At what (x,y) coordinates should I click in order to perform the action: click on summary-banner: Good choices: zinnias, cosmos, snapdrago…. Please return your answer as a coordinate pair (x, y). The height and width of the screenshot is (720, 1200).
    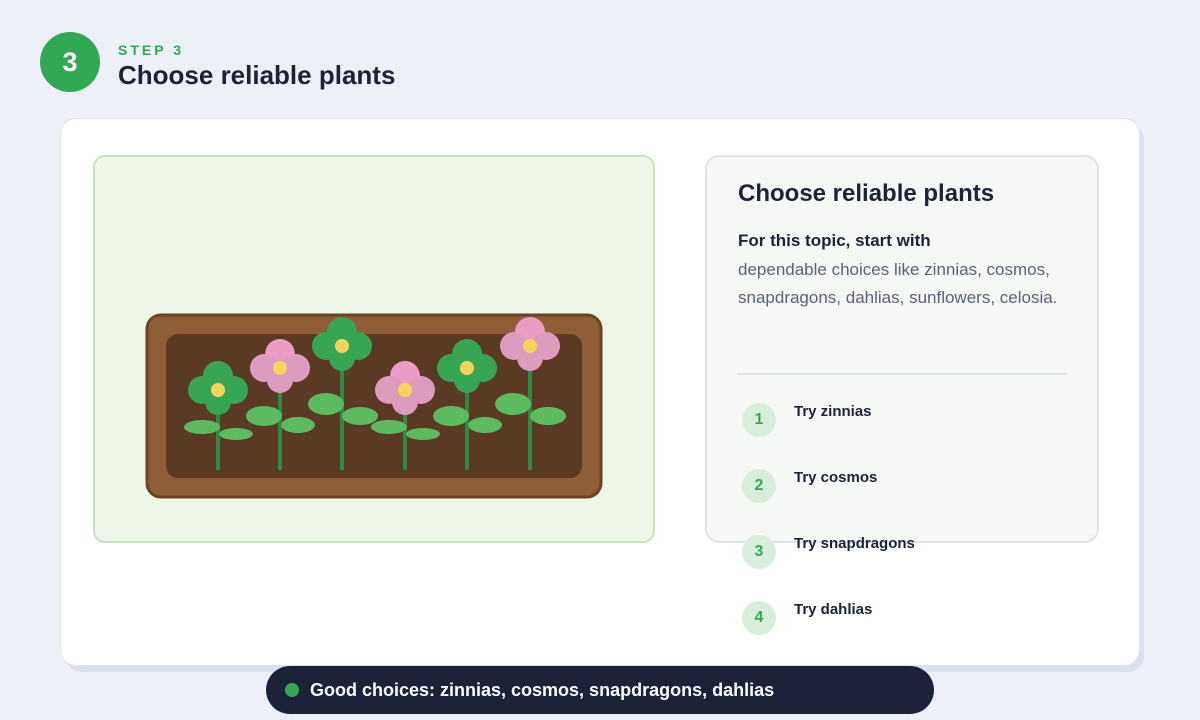
    Looking at the image, I should click on (600, 690).